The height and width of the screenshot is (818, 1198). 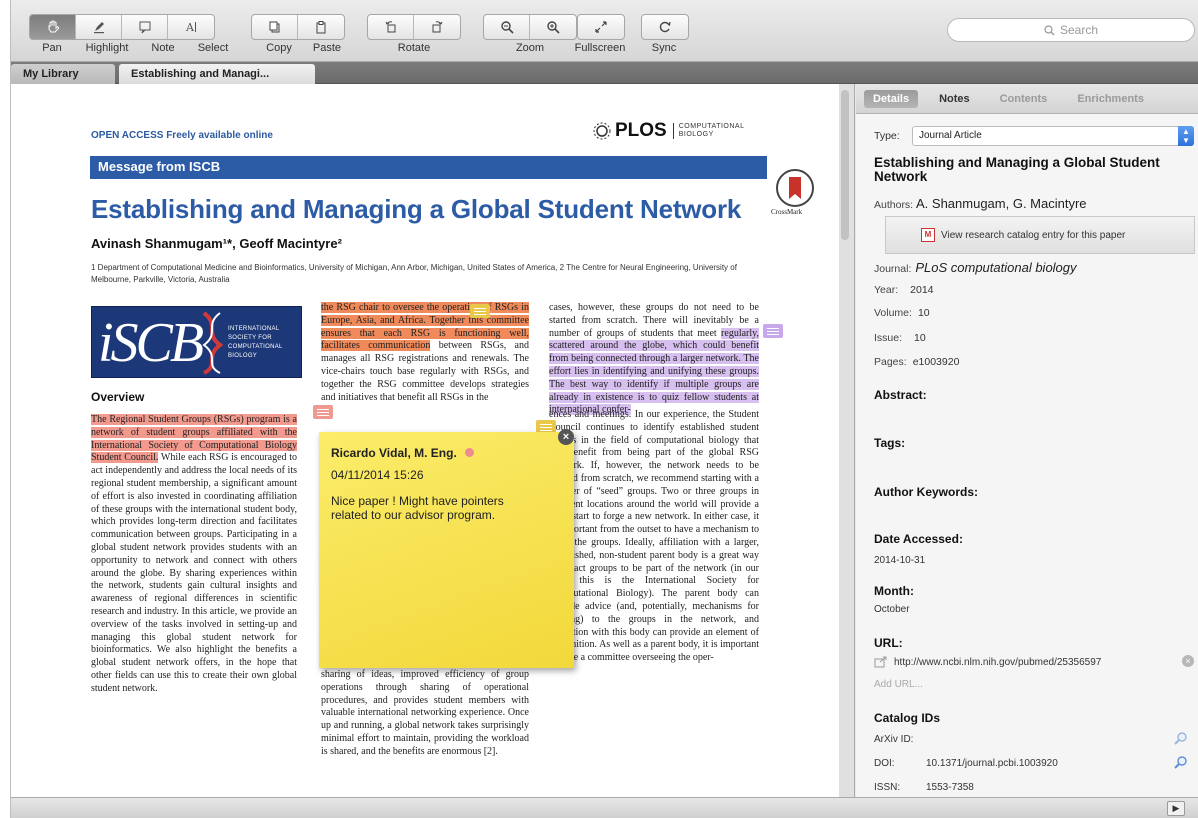 I want to click on tool-mode-segmented: A, so click(x=122, y=27).